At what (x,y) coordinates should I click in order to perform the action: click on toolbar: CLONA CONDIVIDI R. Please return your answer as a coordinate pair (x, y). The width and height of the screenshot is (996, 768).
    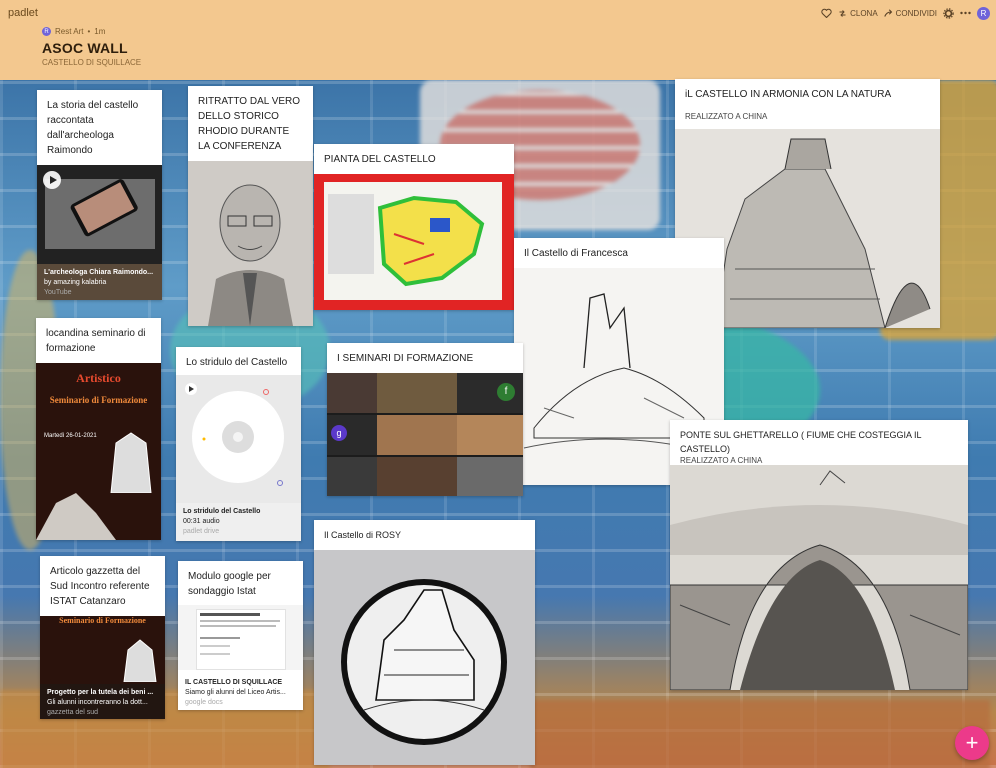
    Looking at the image, I should click on (905, 13).